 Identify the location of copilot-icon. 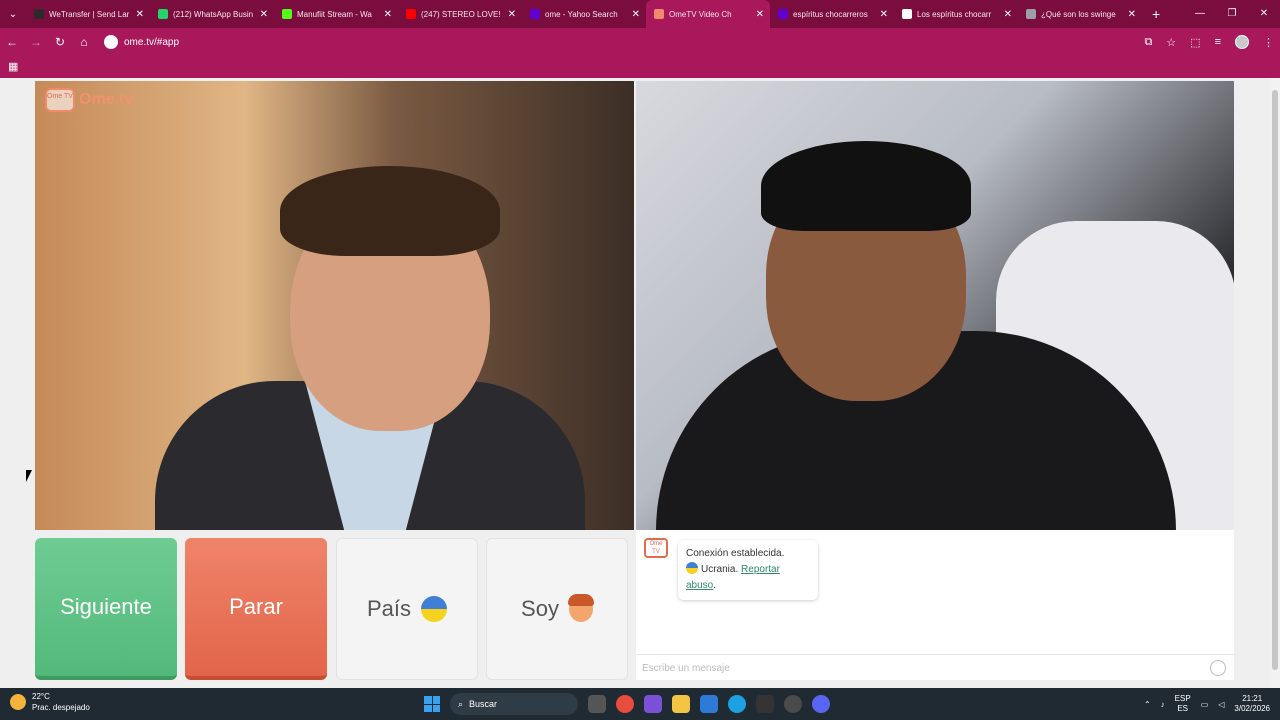
(653, 704).